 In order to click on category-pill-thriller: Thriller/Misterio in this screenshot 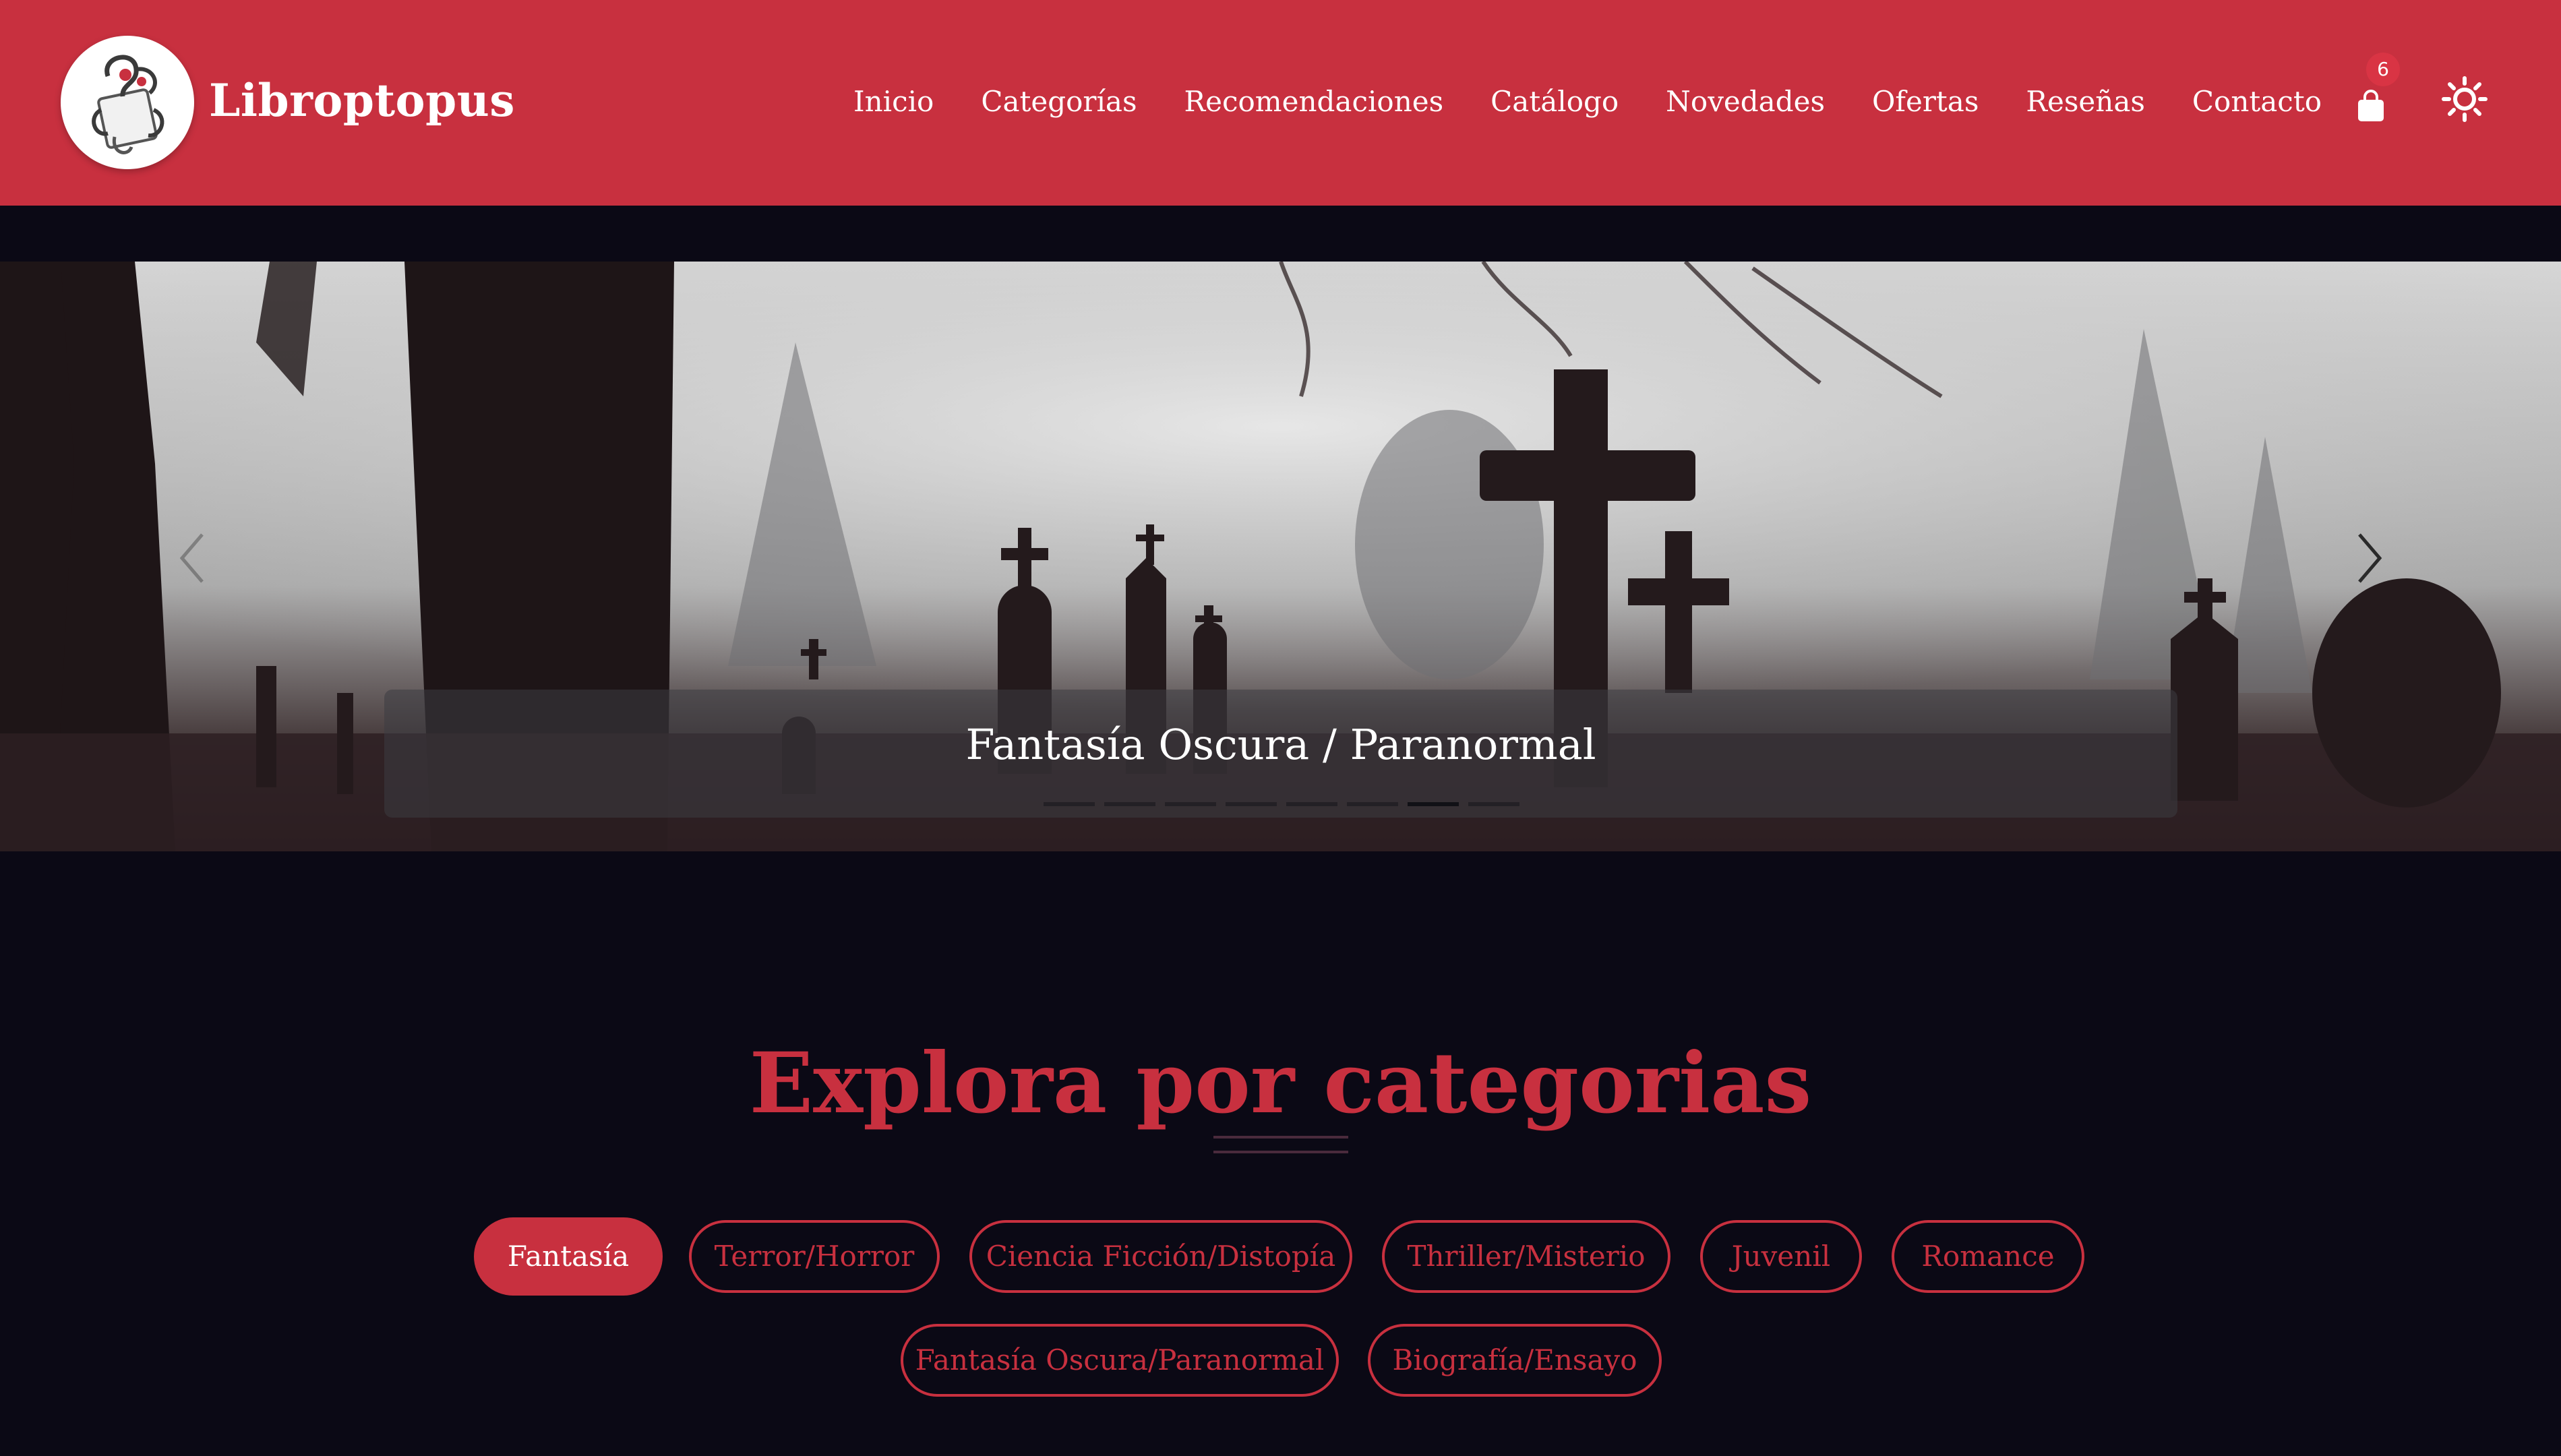, I will do `click(1526, 1256)`.